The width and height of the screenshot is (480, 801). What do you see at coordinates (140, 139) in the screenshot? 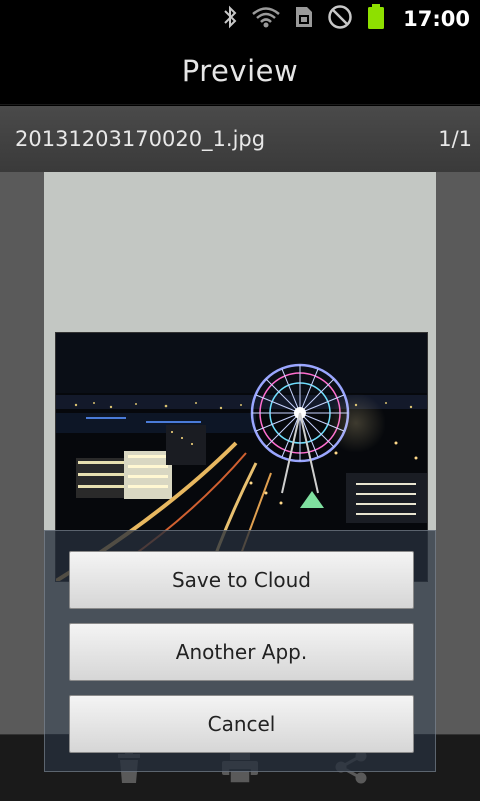
I see `file-name: 20131203170020_1.jpg` at bounding box center [140, 139].